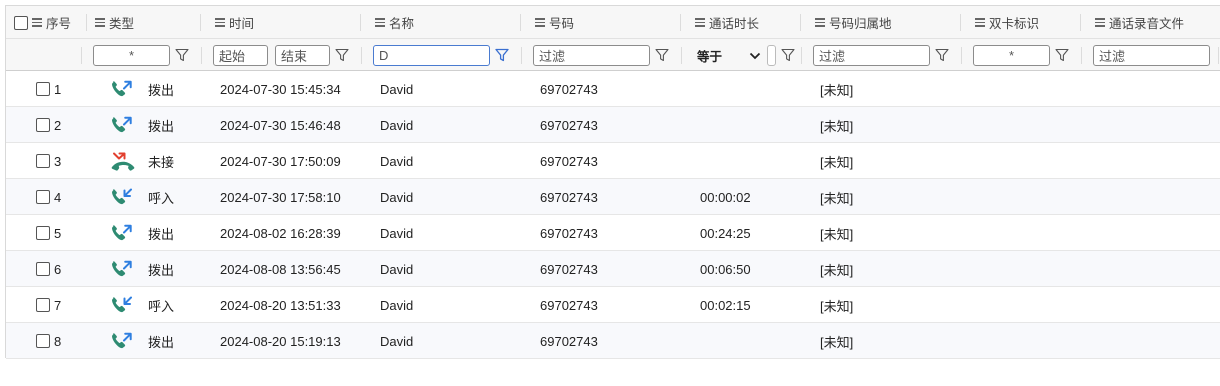  I want to click on column-header-location: 号码归属地, so click(888, 22).